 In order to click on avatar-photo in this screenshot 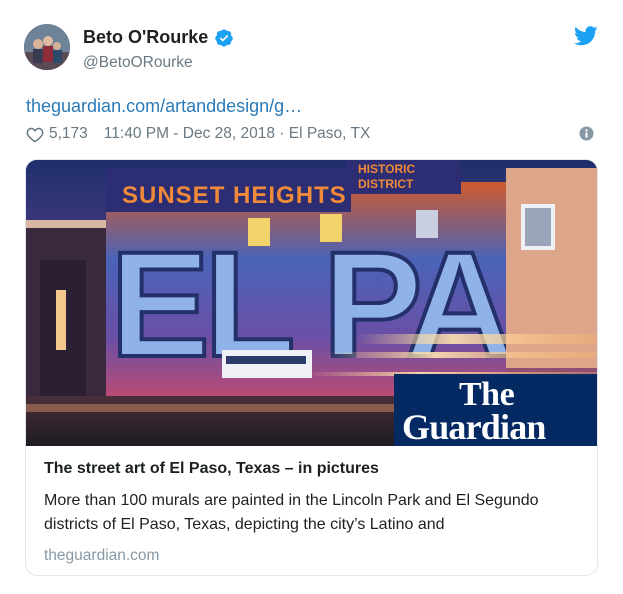, I will do `click(47, 47)`.